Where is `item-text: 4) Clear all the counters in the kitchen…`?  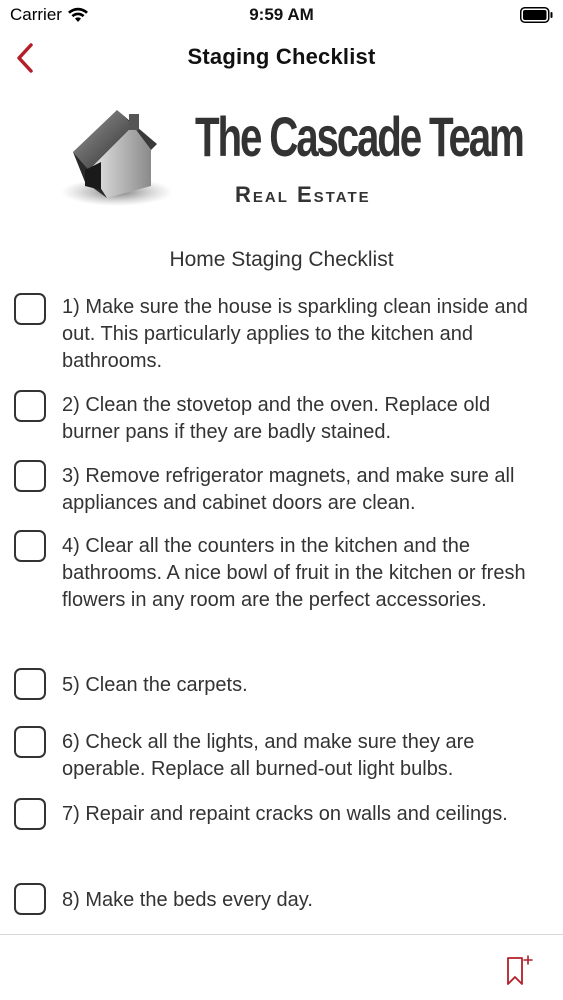 item-text: 4) Clear all the counters in the kitchen… is located at coordinates (294, 573).